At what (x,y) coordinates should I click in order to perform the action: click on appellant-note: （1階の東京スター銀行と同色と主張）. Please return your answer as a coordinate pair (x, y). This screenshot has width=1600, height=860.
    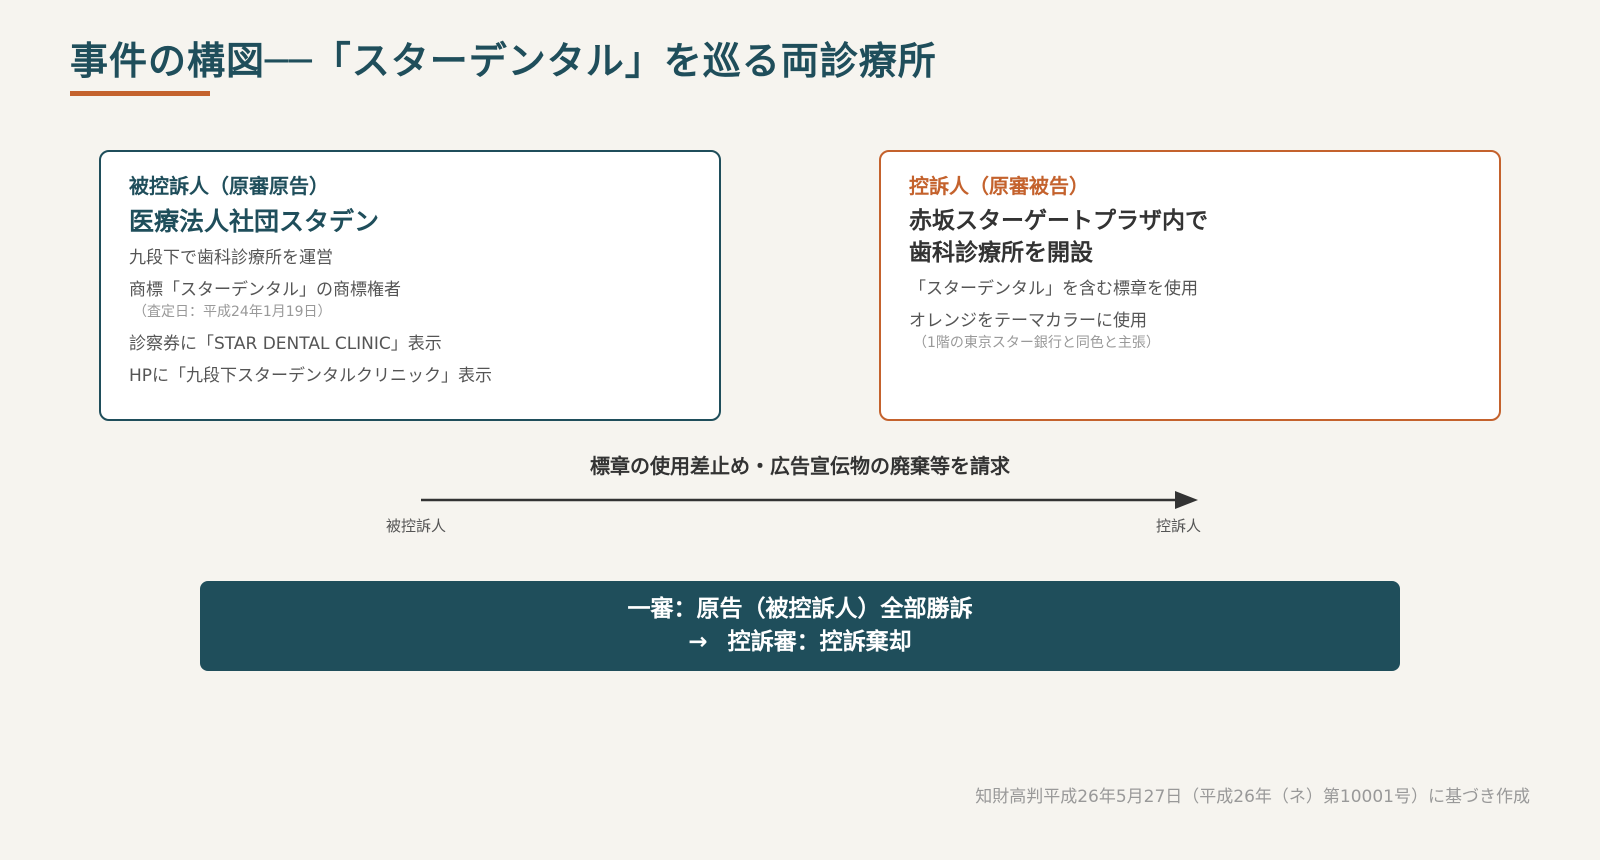
    Looking at the image, I should click on (1036, 343).